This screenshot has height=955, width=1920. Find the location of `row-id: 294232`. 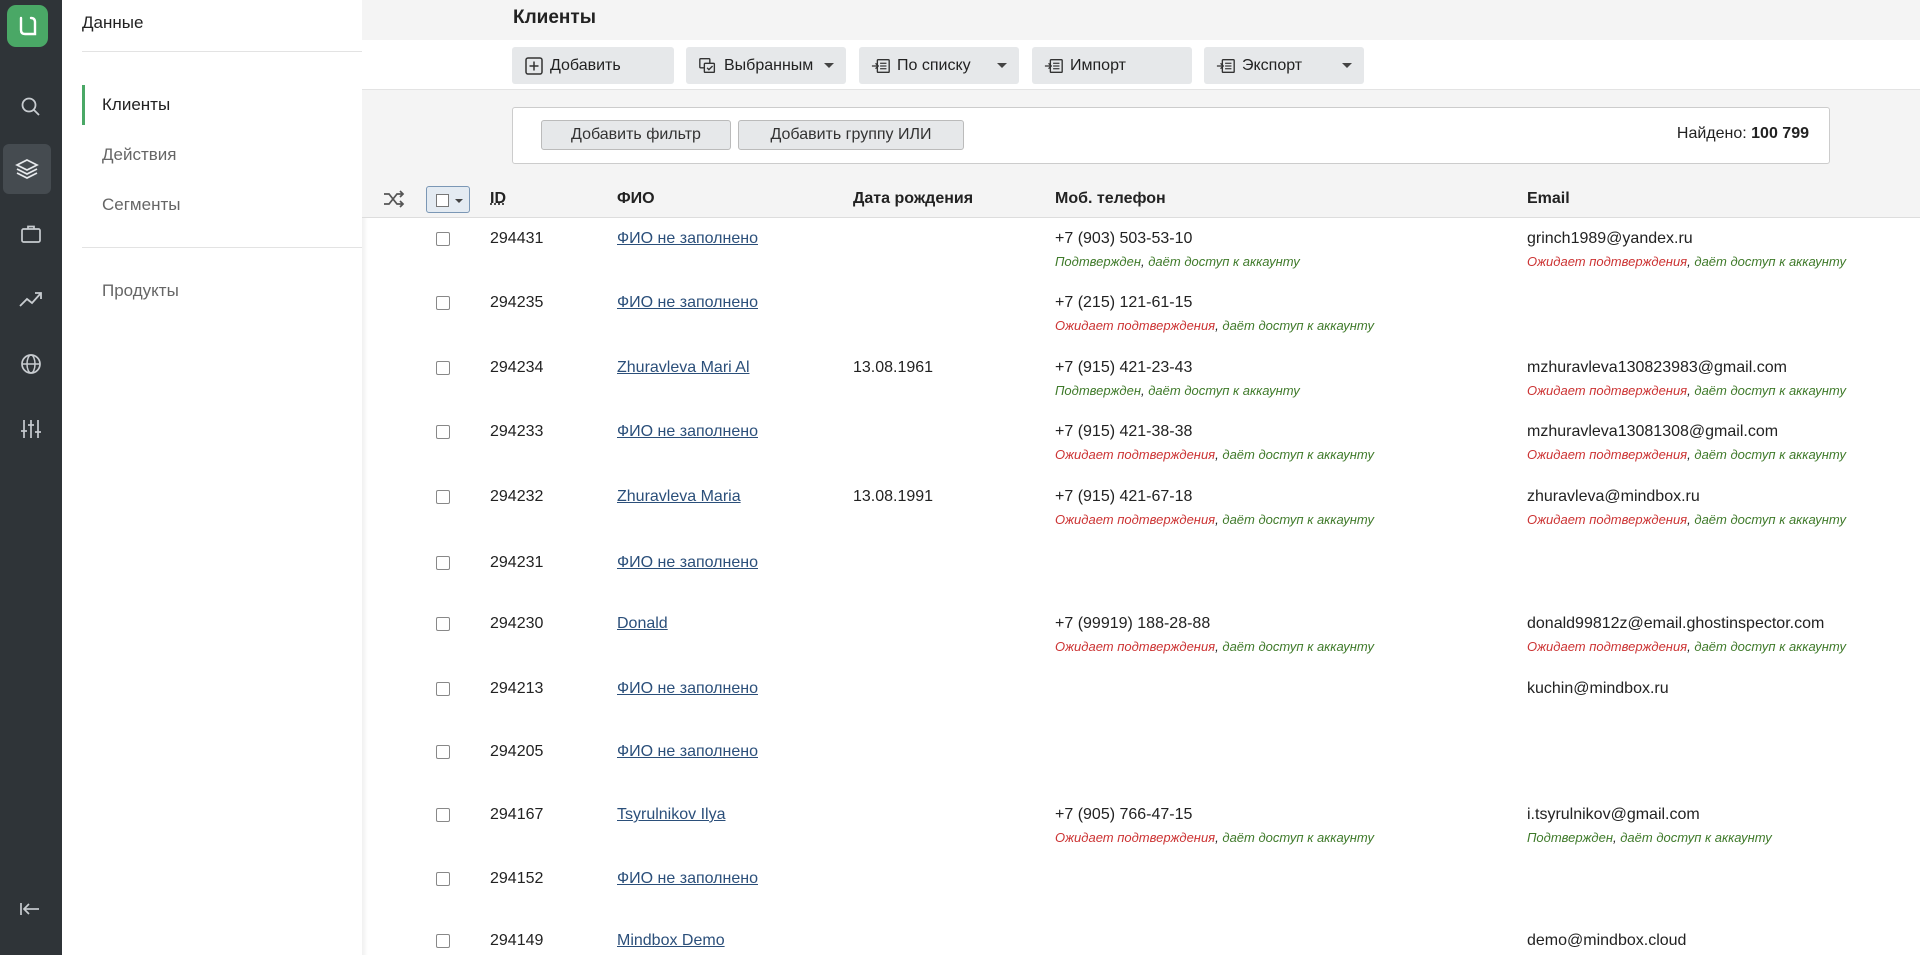

row-id: 294232 is located at coordinates (517, 496).